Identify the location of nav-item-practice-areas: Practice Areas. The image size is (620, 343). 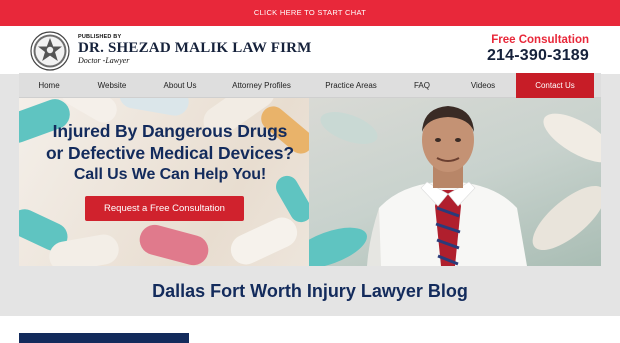
(351, 85).